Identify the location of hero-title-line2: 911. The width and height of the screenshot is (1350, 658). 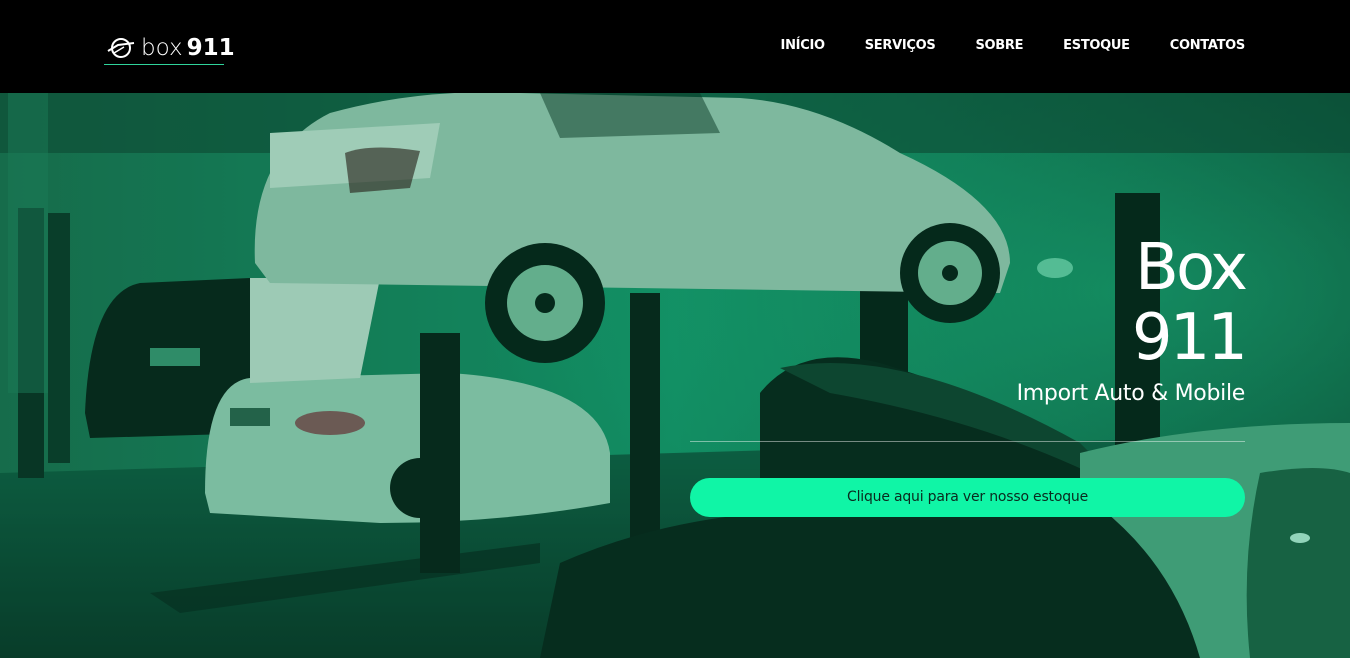
(1189, 338).